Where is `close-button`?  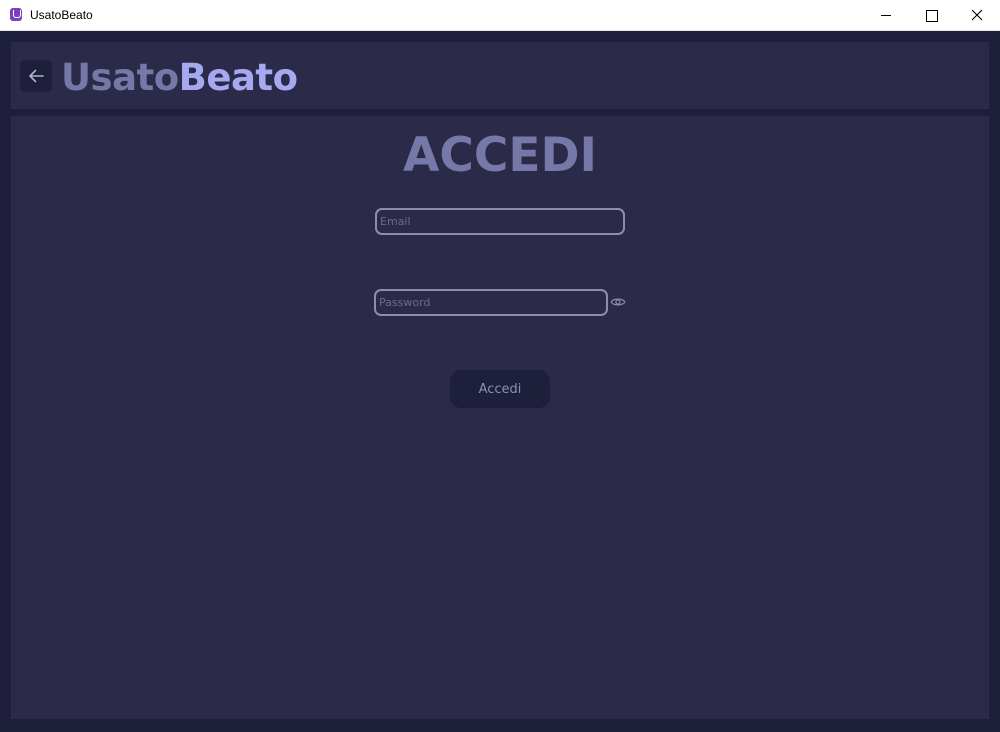 close-button is located at coordinates (977, 15).